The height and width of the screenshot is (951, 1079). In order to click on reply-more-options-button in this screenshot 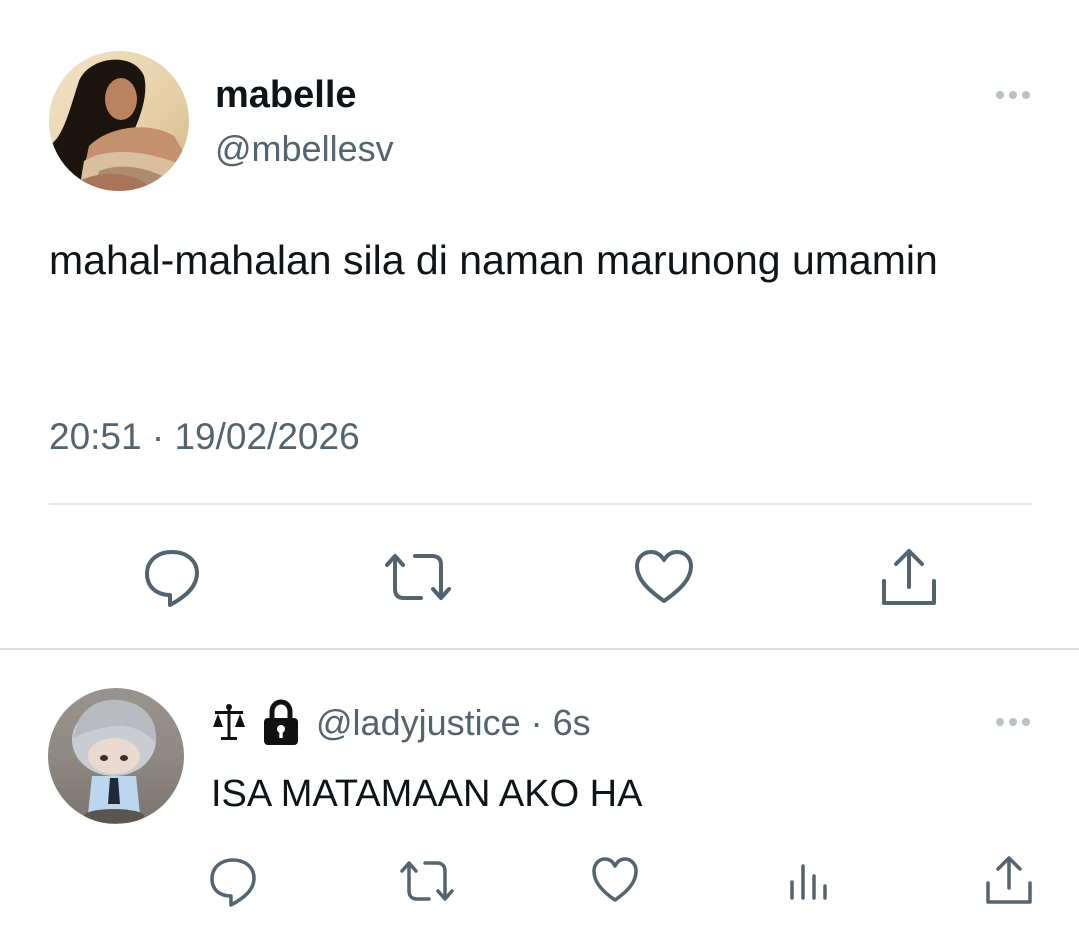, I will do `click(1013, 722)`.